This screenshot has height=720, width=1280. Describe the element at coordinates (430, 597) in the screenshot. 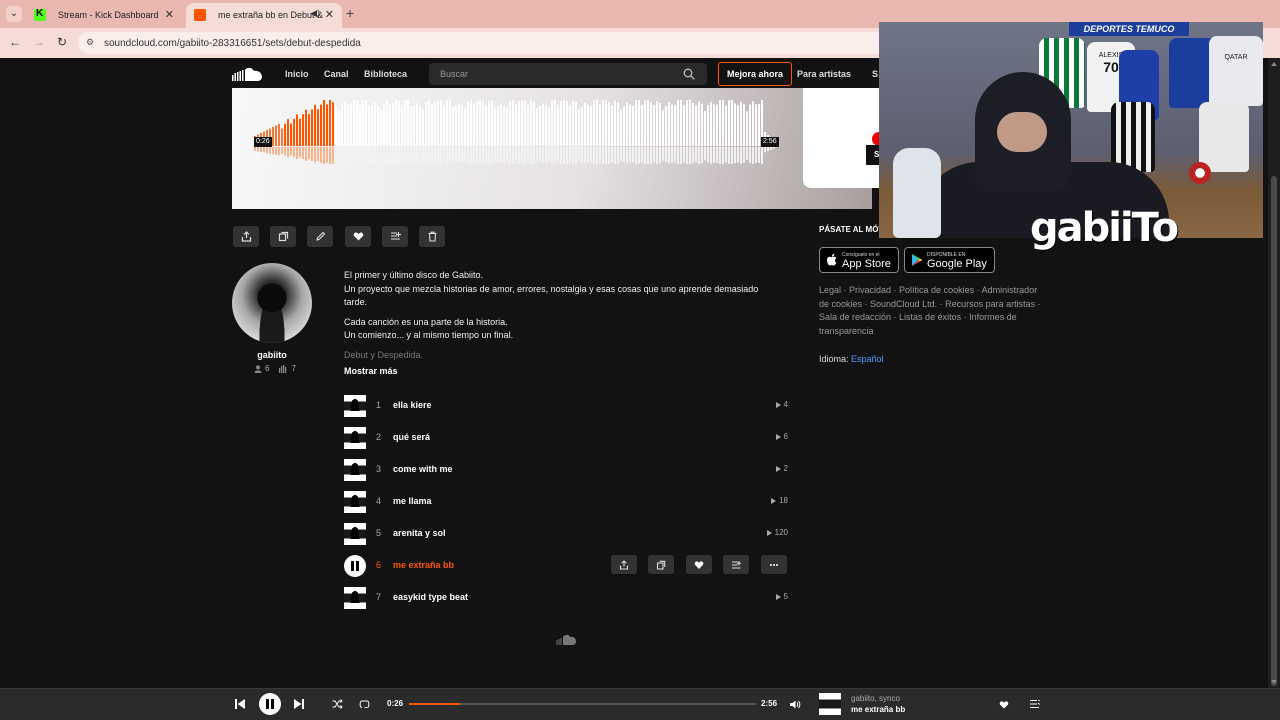

I see `track-title: easykid type beat` at that location.